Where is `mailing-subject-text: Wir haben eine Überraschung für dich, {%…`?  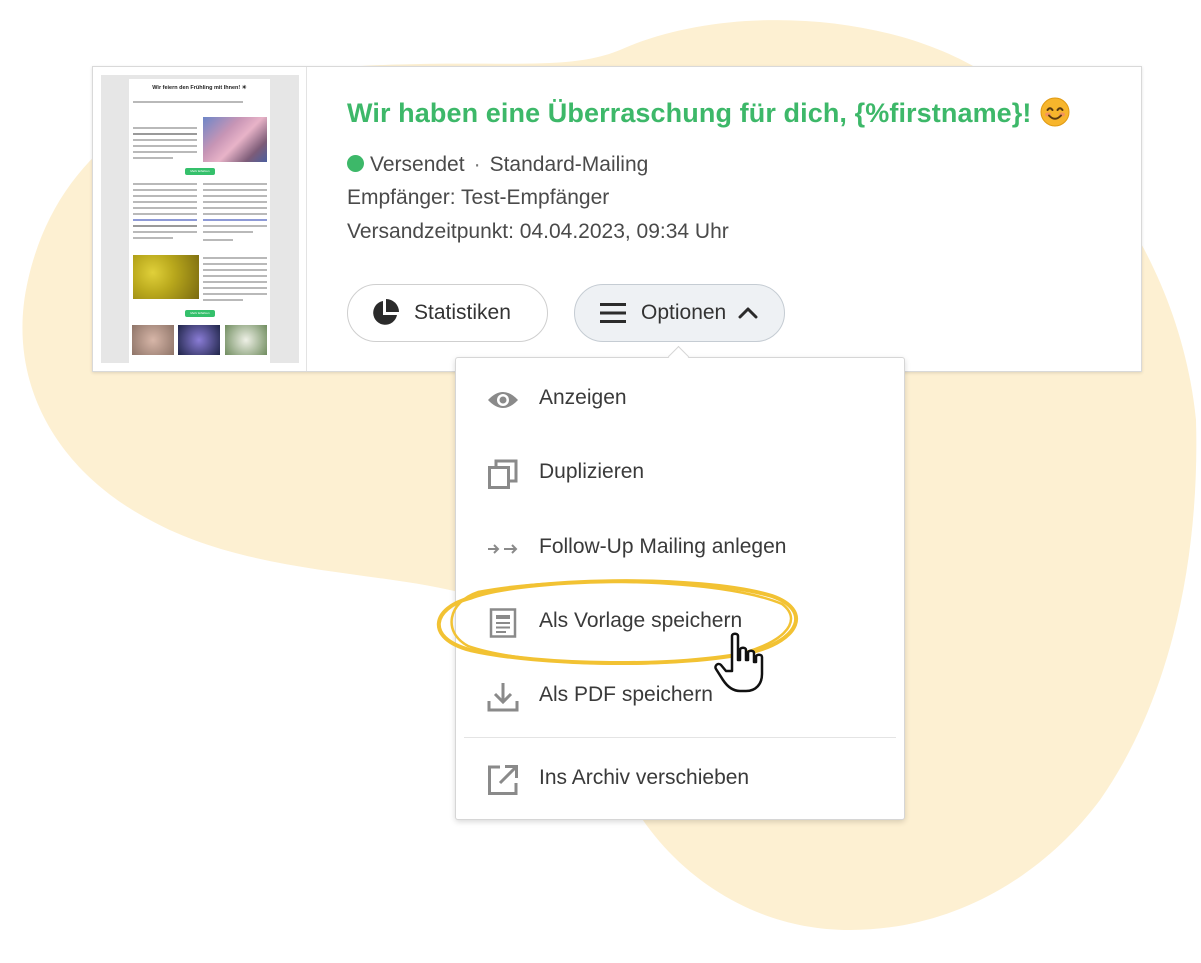 mailing-subject-text: Wir haben eine Überraschung für dich, {%… is located at coordinates (689, 113).